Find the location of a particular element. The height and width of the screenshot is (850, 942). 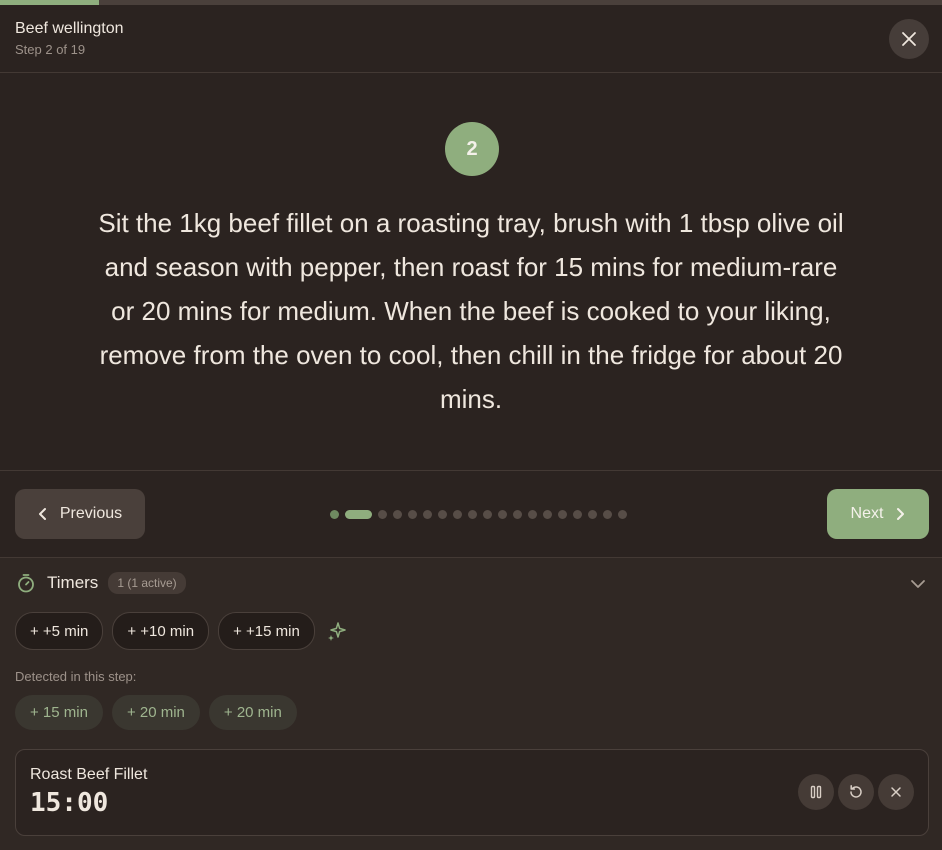

timers-header: Timers 1 (1 active) is located at coordinates (100, 583).